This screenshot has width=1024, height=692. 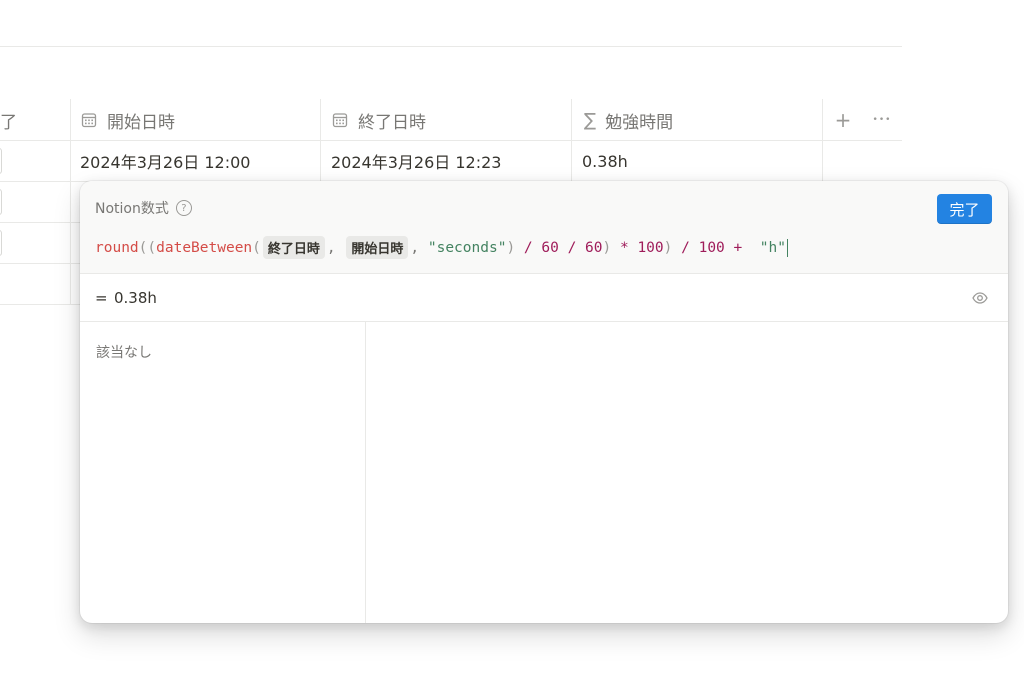 I want to click on property-chip: 開始日時, so click(x=377, y=247).